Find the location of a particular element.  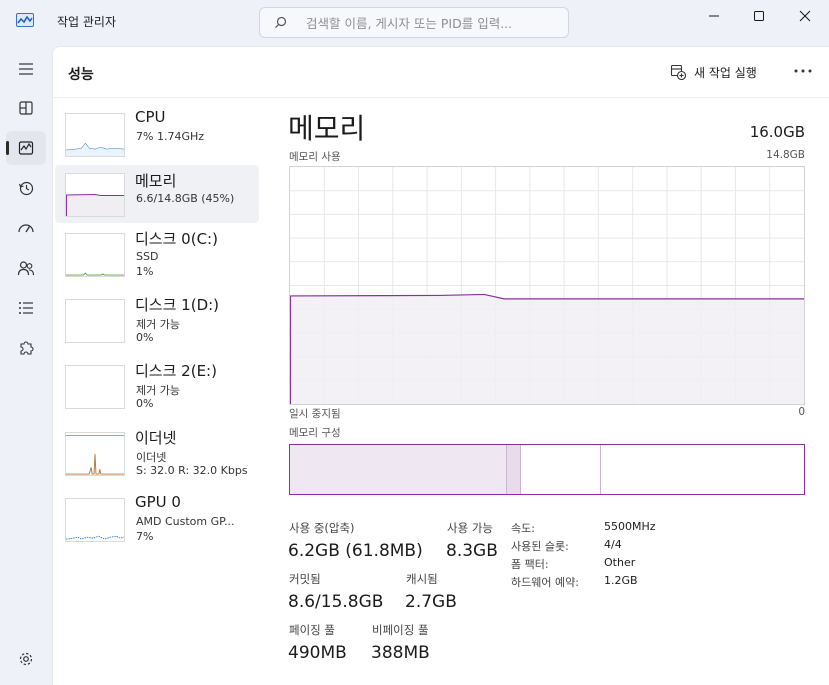

window-title: 작업 관리자 is located at coordinates (87, 22).